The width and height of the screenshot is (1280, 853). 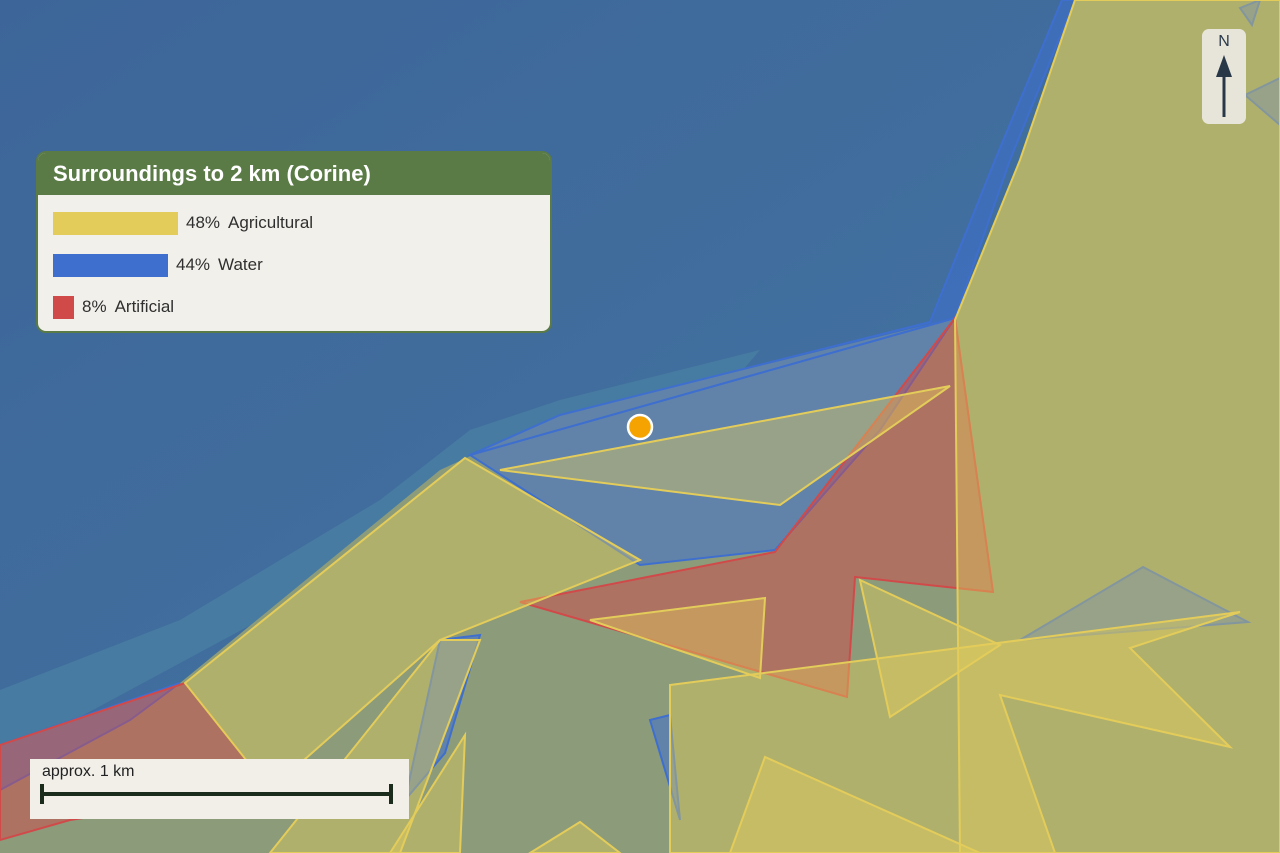 I want to click on scale-bar: approx. 1 km, so click(x=219, y=789).